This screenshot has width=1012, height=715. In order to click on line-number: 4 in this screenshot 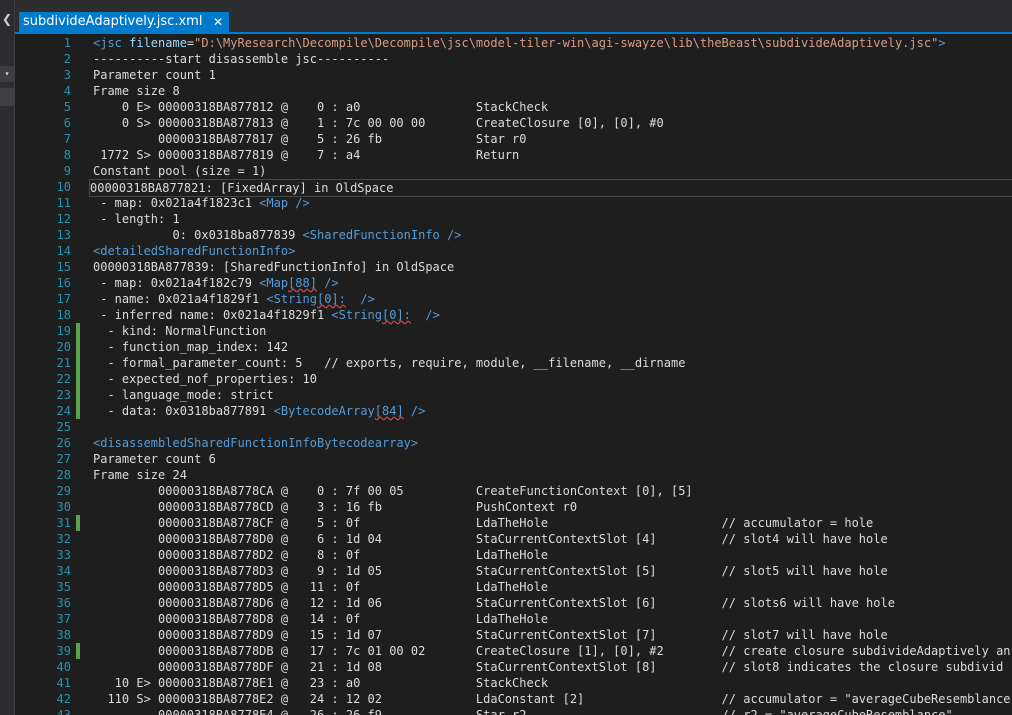, I will do `click(67, 91)`.